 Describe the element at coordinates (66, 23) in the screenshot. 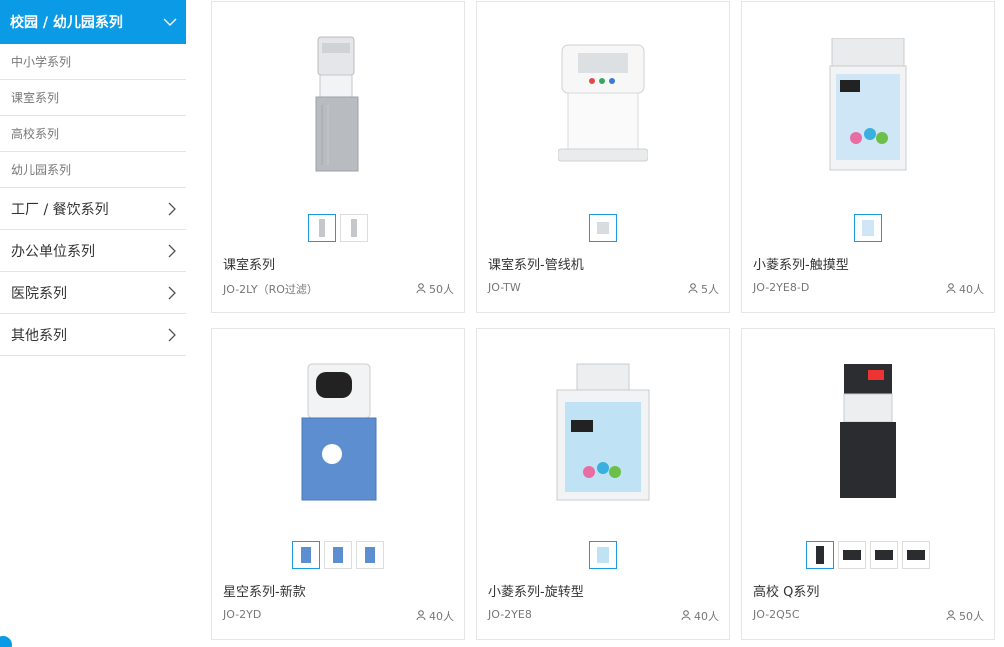

I see `sidebar-active-category-label: 校园 / 幼儿园系列` at that location.